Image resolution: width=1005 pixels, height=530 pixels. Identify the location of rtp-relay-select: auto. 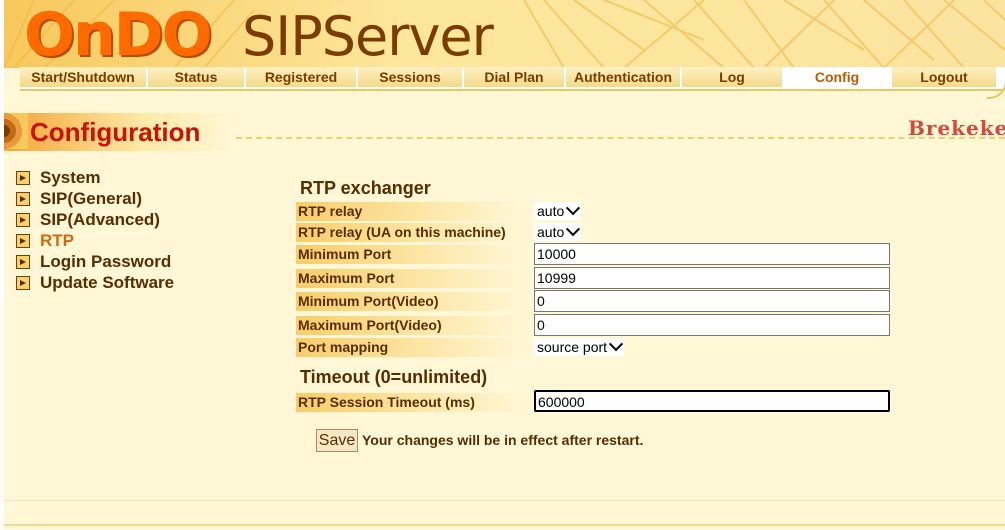
(558, 210).